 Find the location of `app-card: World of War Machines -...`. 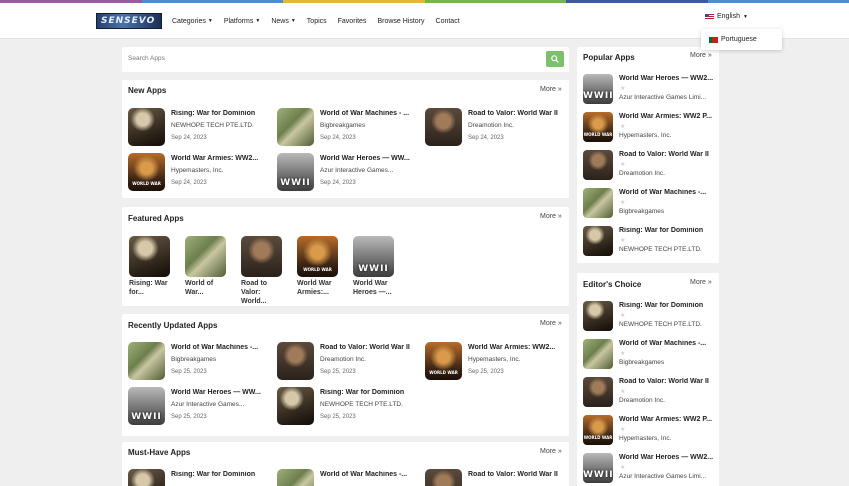

app-card: World of War Machines -... is located at coordinates (351, 477).